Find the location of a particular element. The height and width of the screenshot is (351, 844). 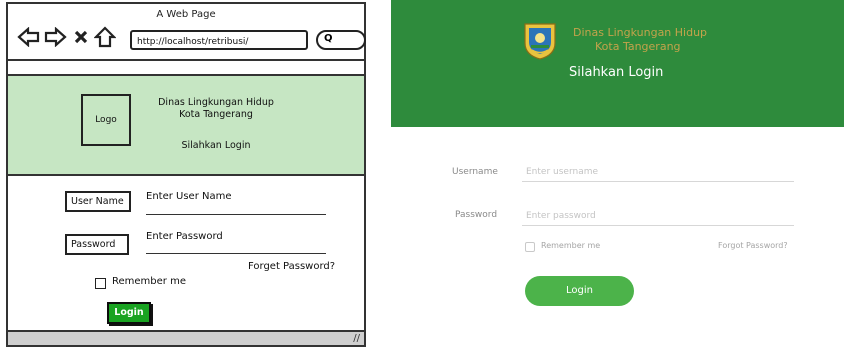

tangerang-emblem-icon is located at coordinates (540, 41).